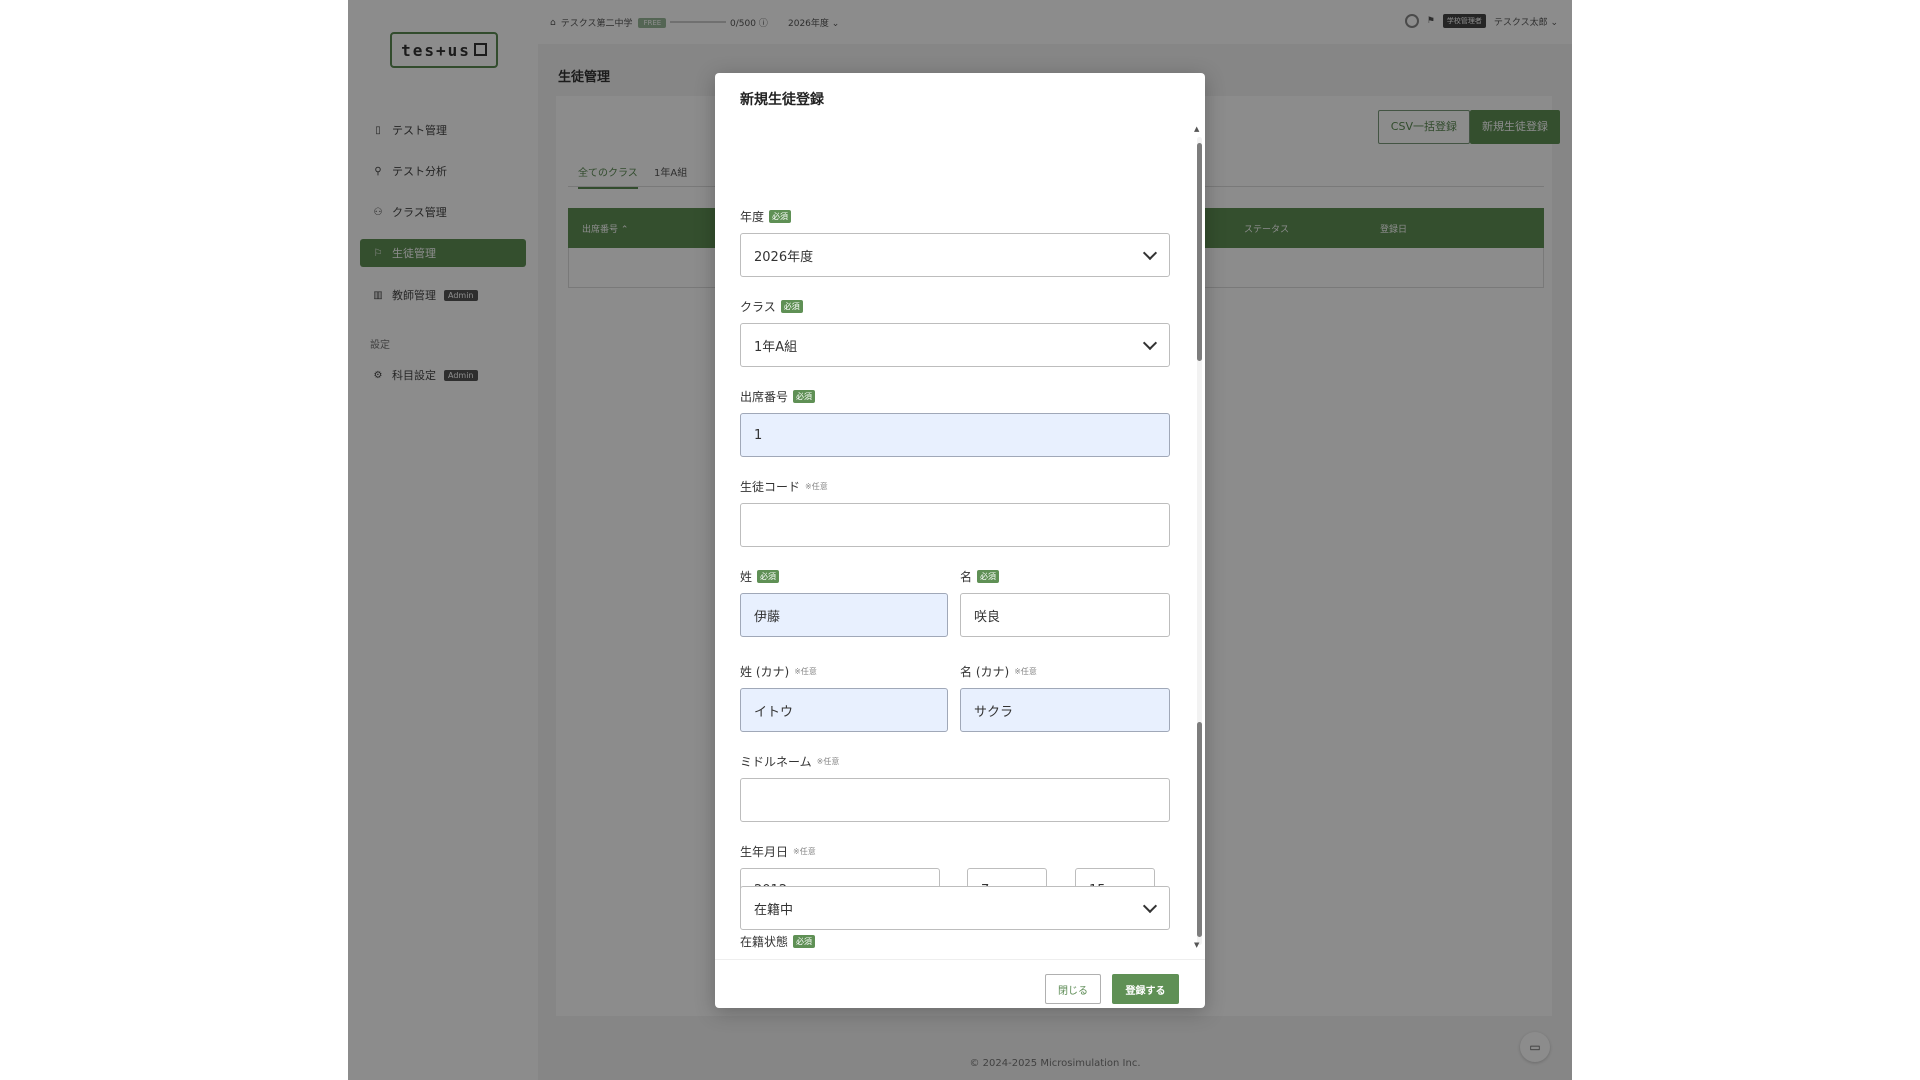 The height and width of the screenshot is (1080, 1920). I want to click on last-name-label: 姓必須, so click(760, 576).